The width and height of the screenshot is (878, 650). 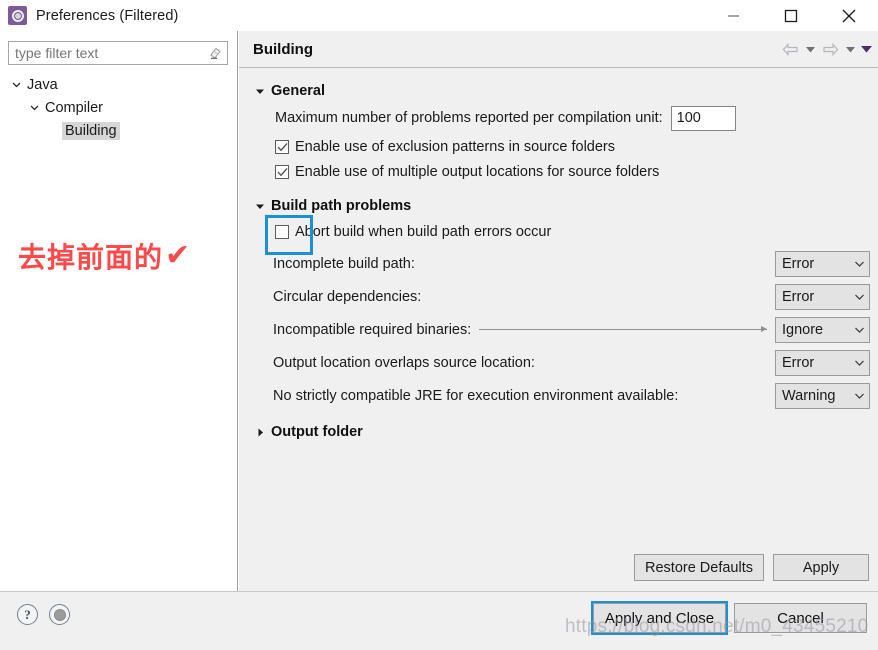 What do you see at coordinates (699, 567) in the screenshot?
I see `restore-defaults-button: Restore Defaults` at bounding box center [699, 567].